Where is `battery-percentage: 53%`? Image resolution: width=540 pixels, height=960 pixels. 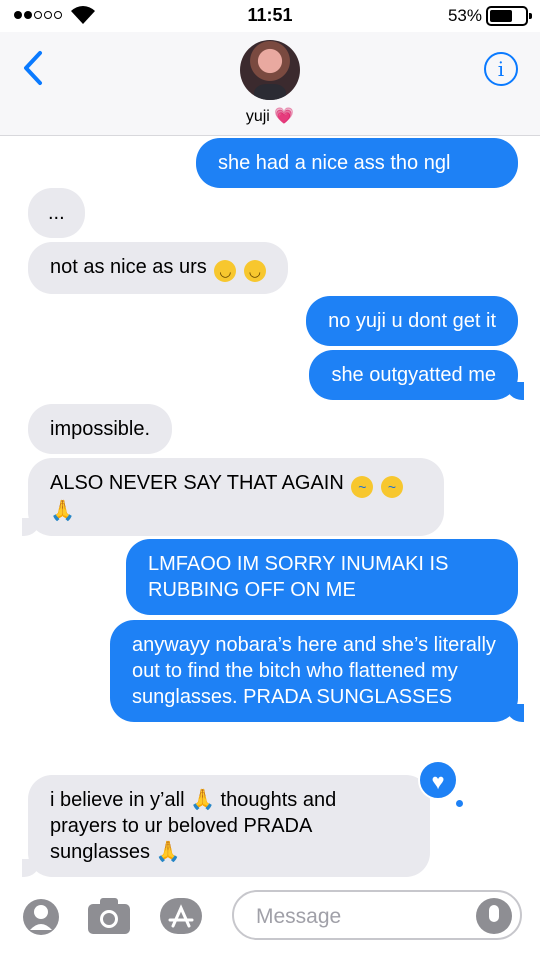 battery-percentage: 53% is located at coordinates (464, 15).